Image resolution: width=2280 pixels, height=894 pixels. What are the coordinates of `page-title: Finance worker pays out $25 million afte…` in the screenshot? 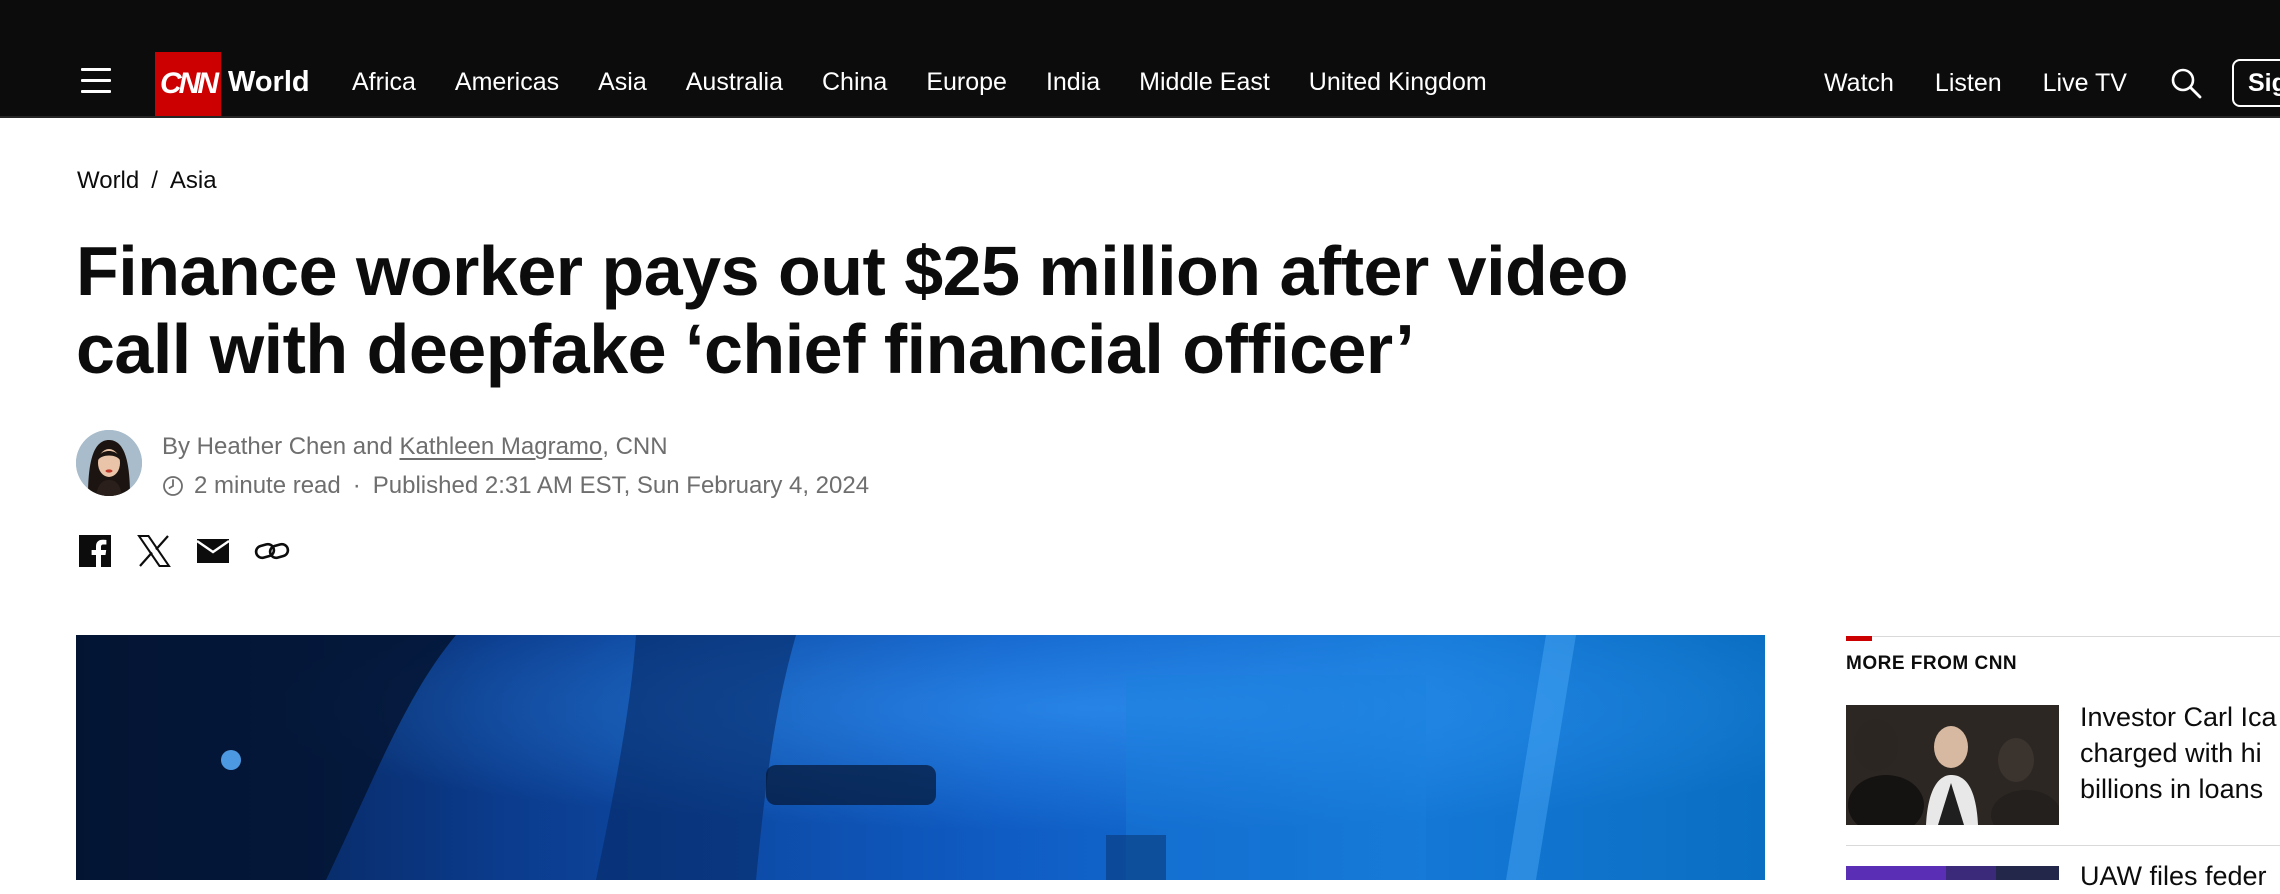 It's located at (926, 310).